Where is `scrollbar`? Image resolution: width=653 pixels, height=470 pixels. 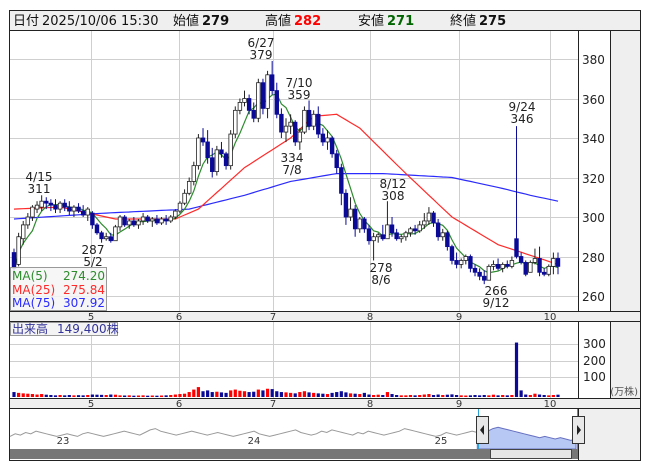
scrollbar is located at coordinates (294, 454).